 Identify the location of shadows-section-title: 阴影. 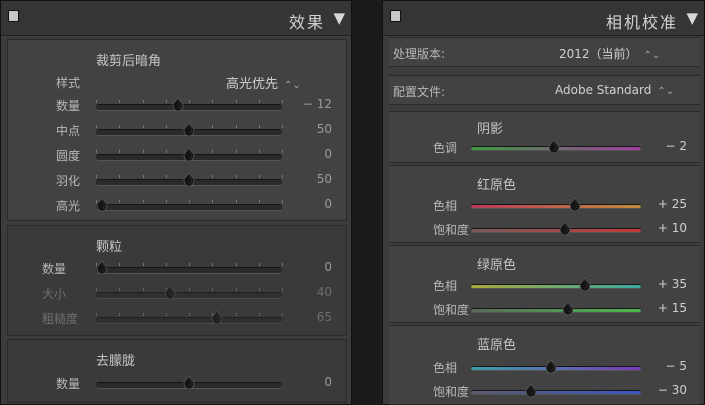
(490, 129).